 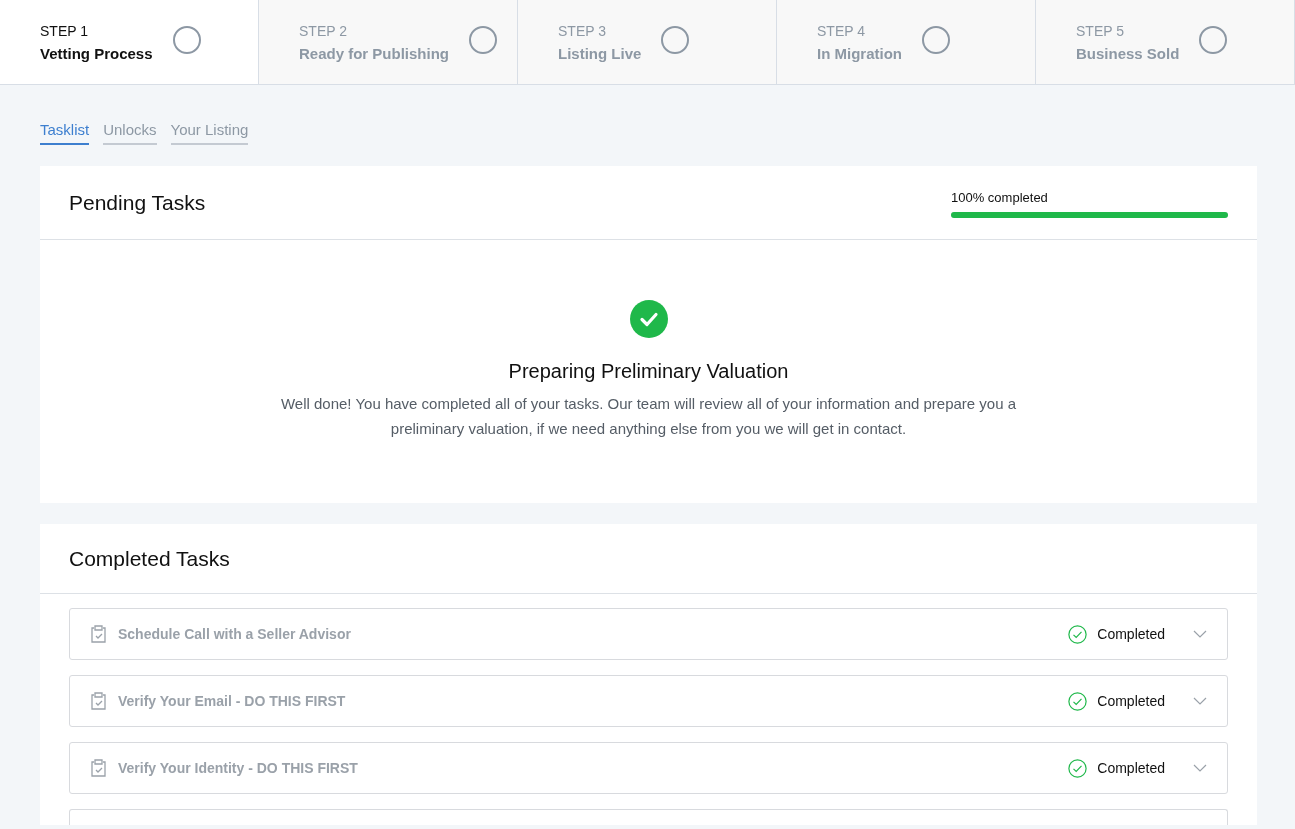 What do you see at coordinates (232, 701) in the screenshot?
I see `task-title: Verify Your Email - DO THIS FIRST` at bounding box center [232, 701].